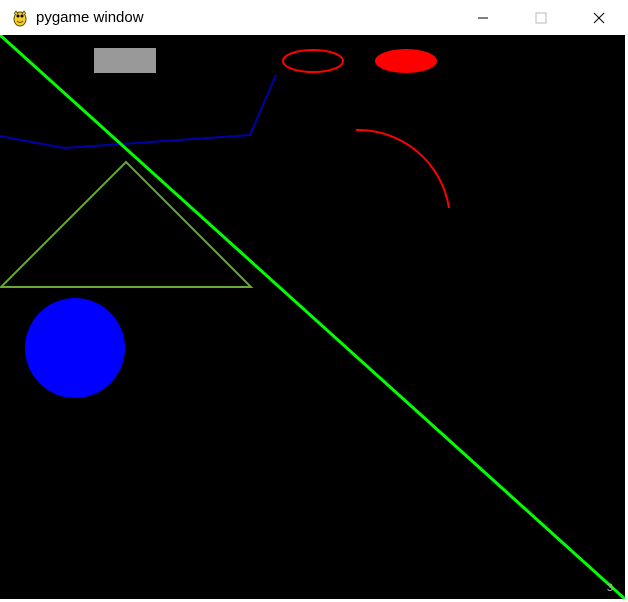  I want to click on close-icon, so click(599, 18).